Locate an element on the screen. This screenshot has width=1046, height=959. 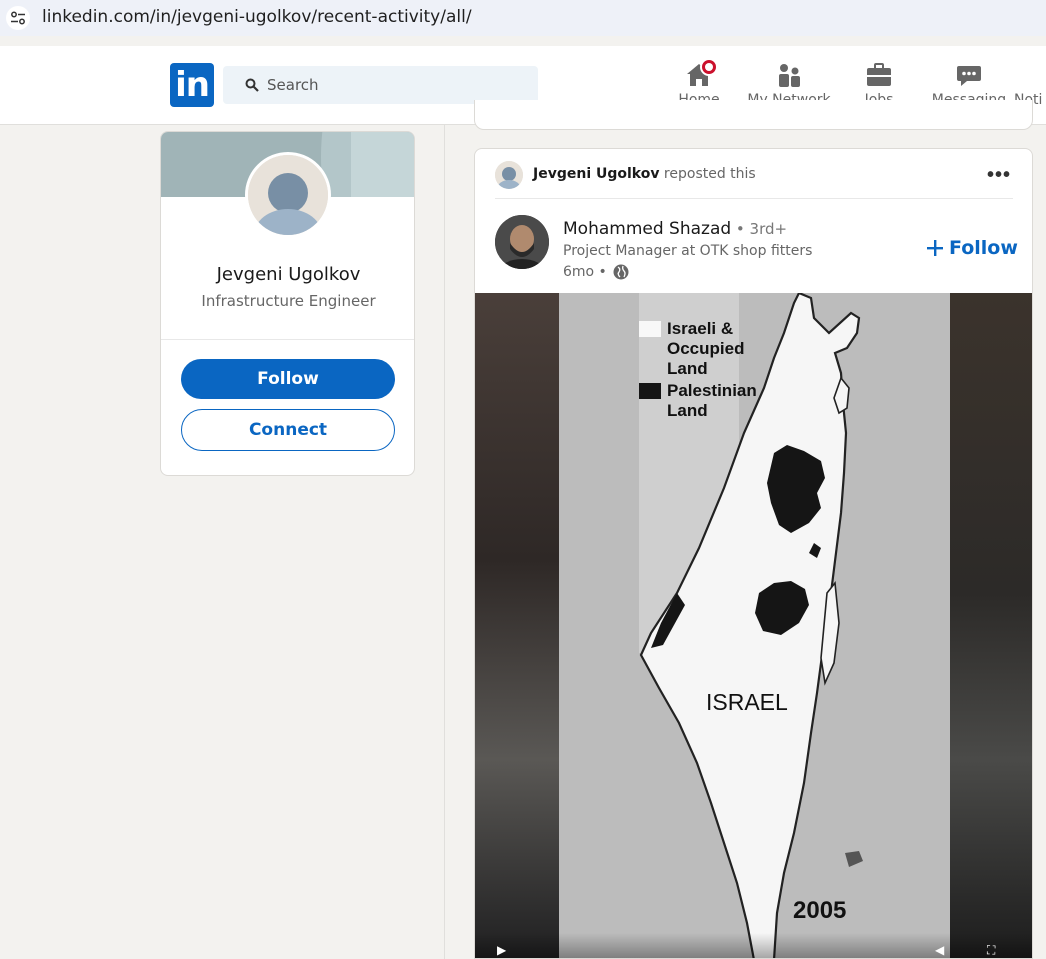
repost-suffix: reposted this is located at coordinates (707, 174).